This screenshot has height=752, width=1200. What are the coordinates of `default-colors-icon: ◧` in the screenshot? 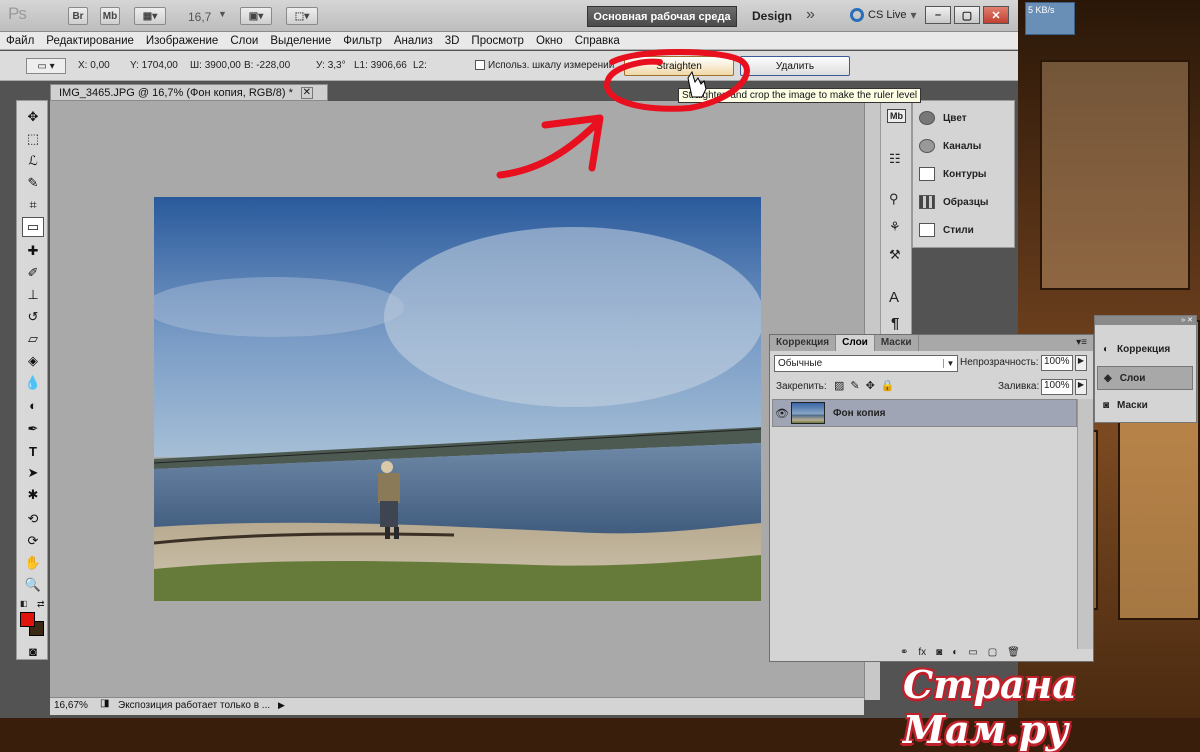 It's located at (24, 603).